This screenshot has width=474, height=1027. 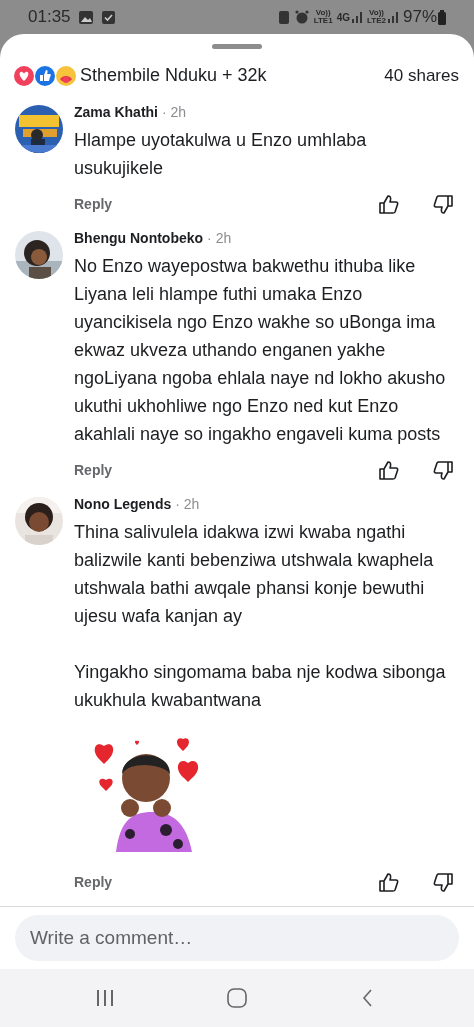 What do you see at coordinates (343, 17) in the screenshot?
I see `network-label: 4G` at bounding box center [343, 17].